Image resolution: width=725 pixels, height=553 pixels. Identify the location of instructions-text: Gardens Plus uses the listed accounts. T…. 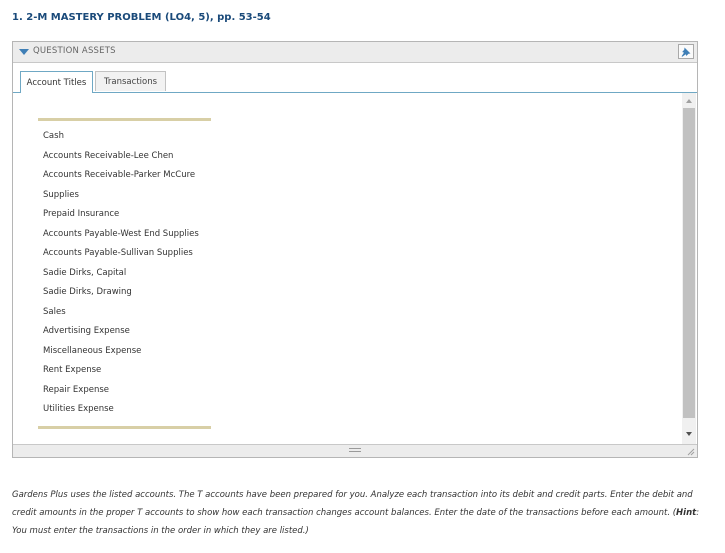
(357, 513).